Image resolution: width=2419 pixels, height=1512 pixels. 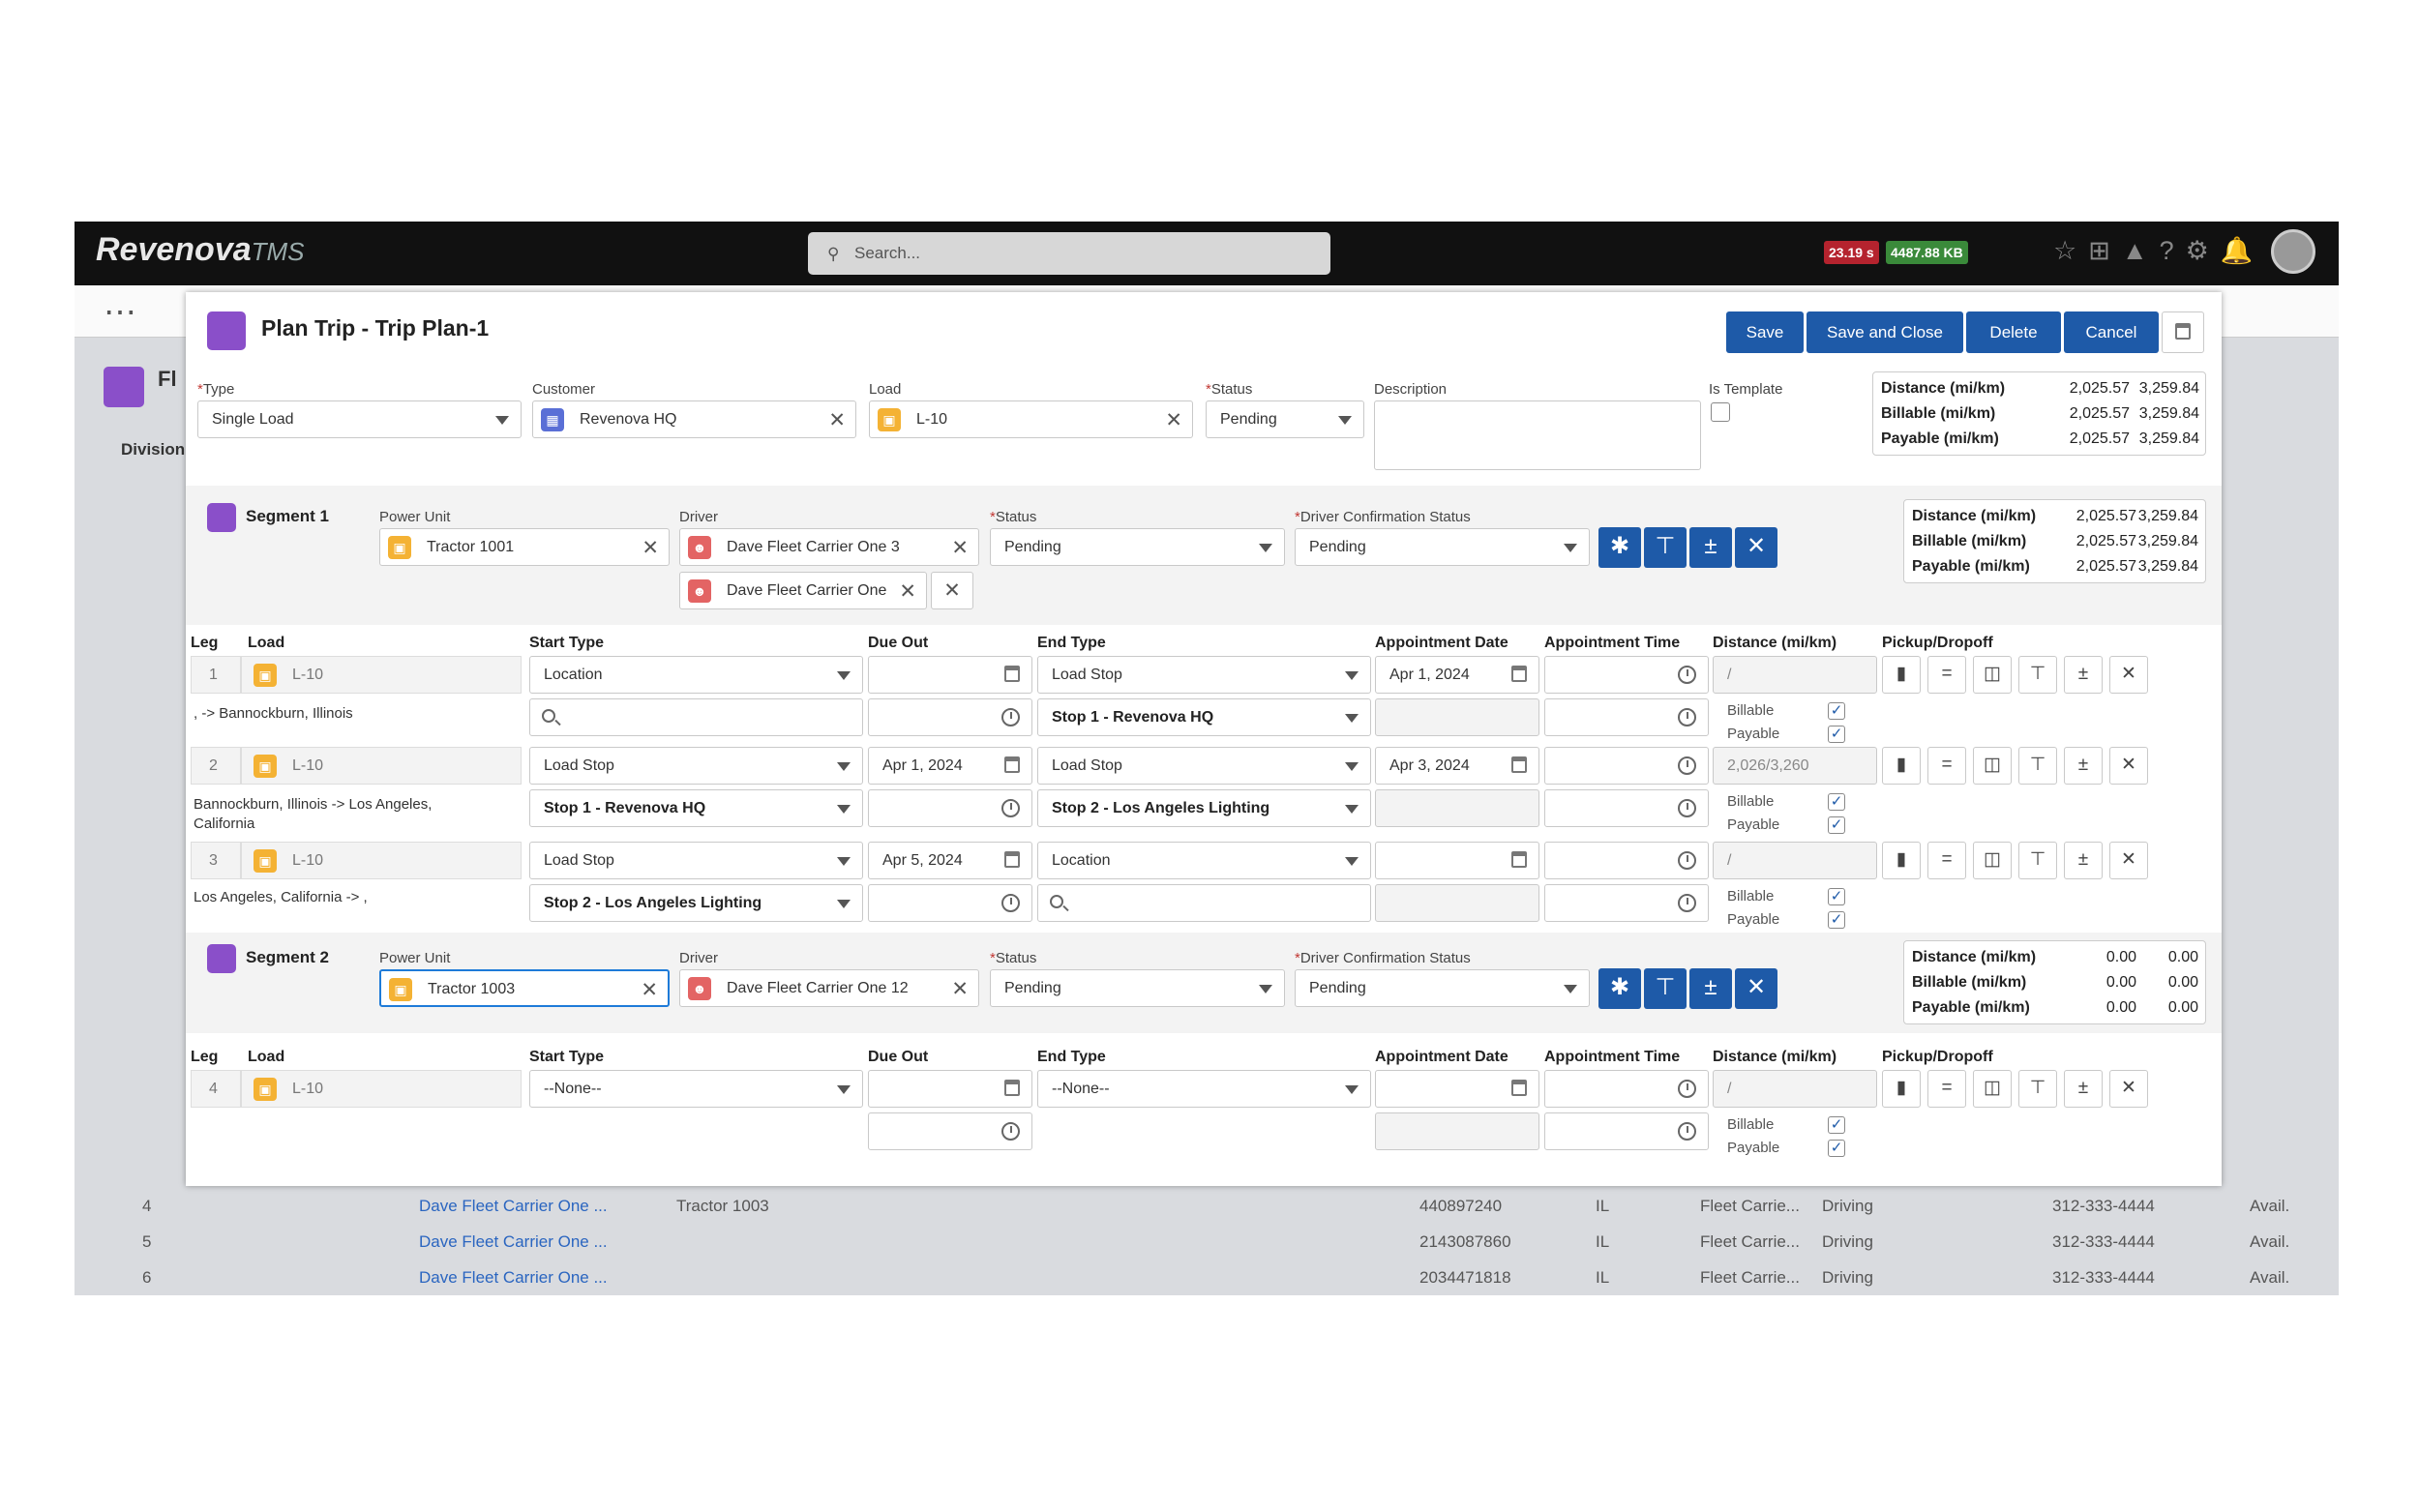 I want to click on due-out-date: Apr 5, 2024, so click(x=950, y=861).